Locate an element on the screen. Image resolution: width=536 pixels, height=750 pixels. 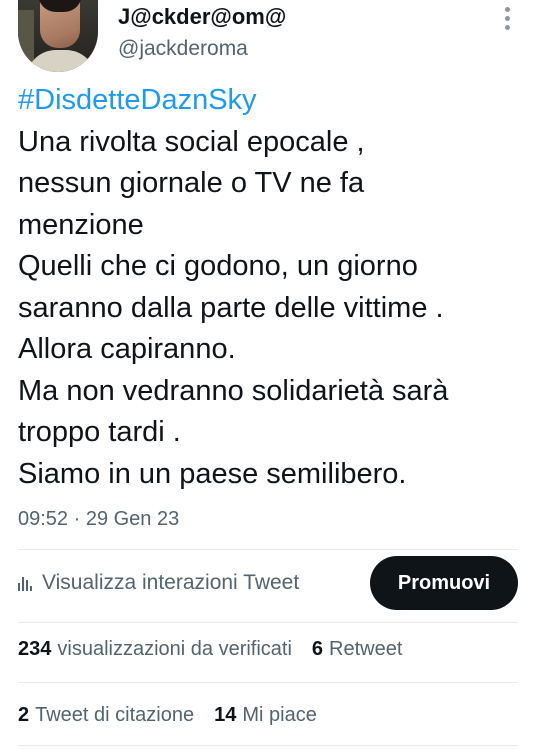
tweet-timestamp: 09:52 · 29 Gen 23 is located at coordinates (98, 519).